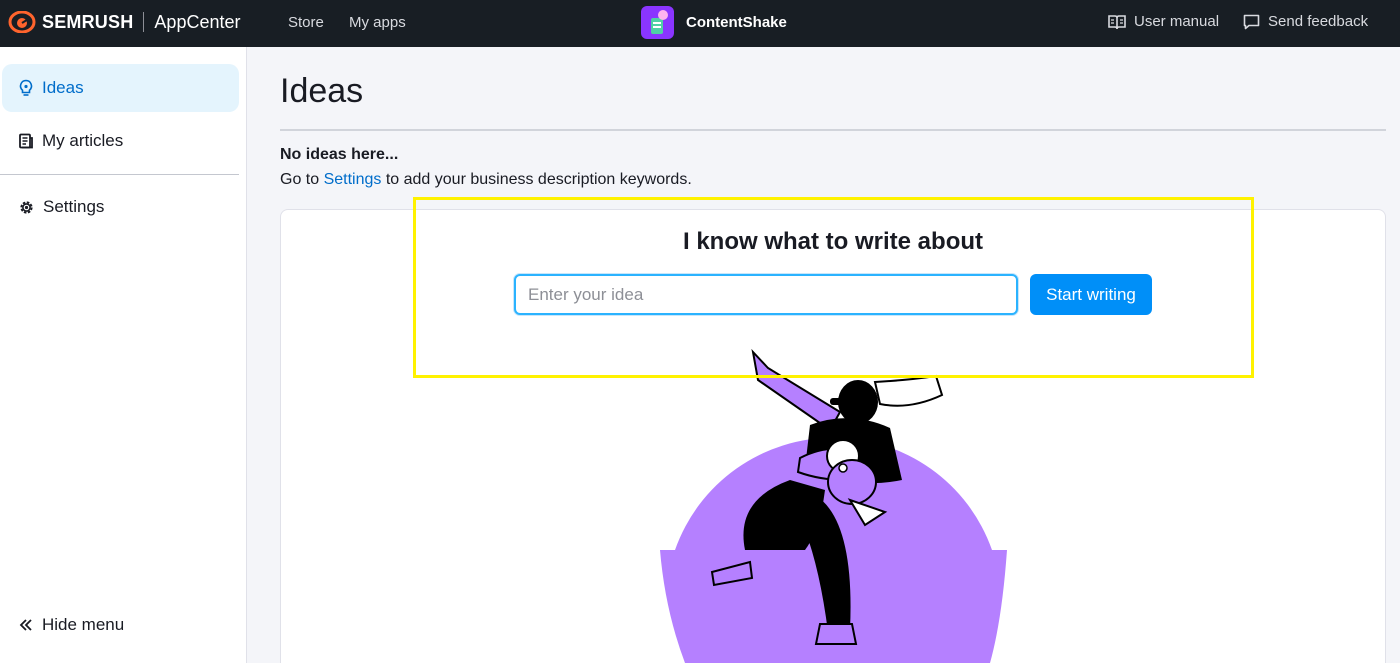 The image size is (1400, 663). Describe the element at coordinates (353, 179) in the screenshot. I see `settings-link: Settings` at that location.